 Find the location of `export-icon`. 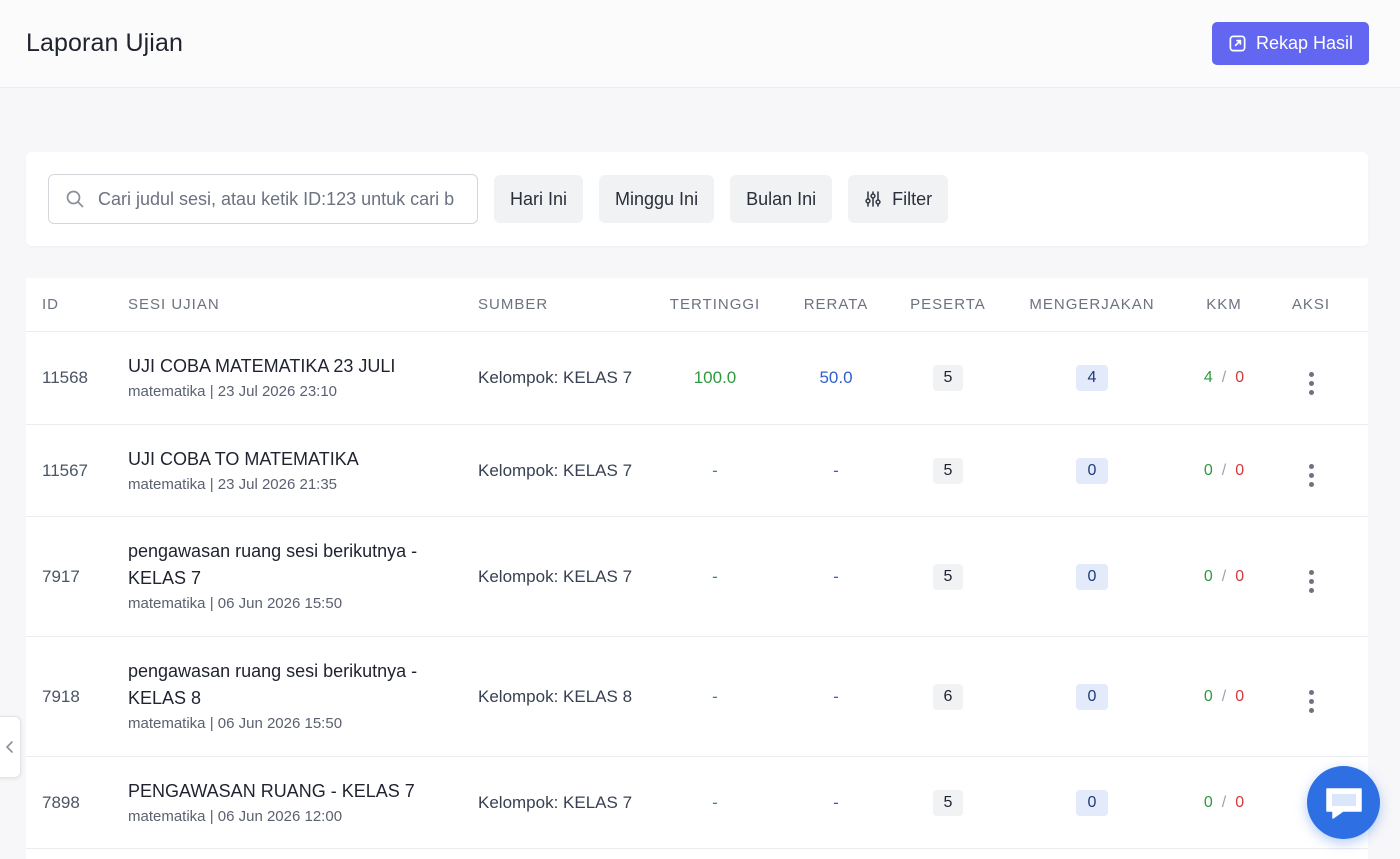

export-icon is located at coordinates (1237, 43).